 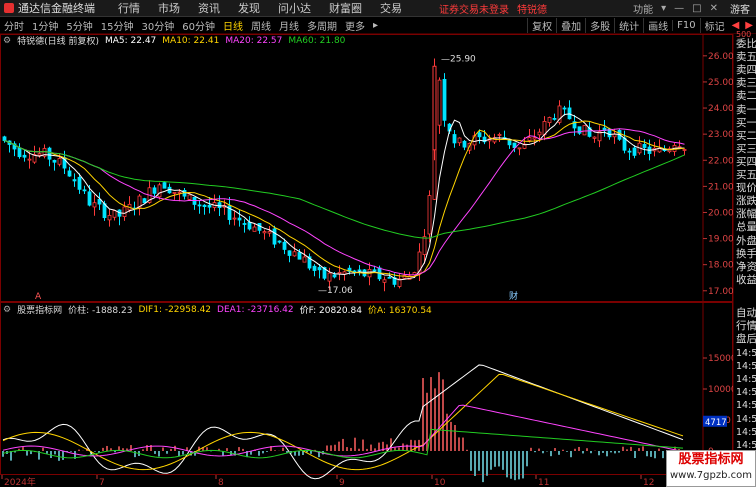 I want to click on price-tick-label: 17.00, so click(x=721, y=292).